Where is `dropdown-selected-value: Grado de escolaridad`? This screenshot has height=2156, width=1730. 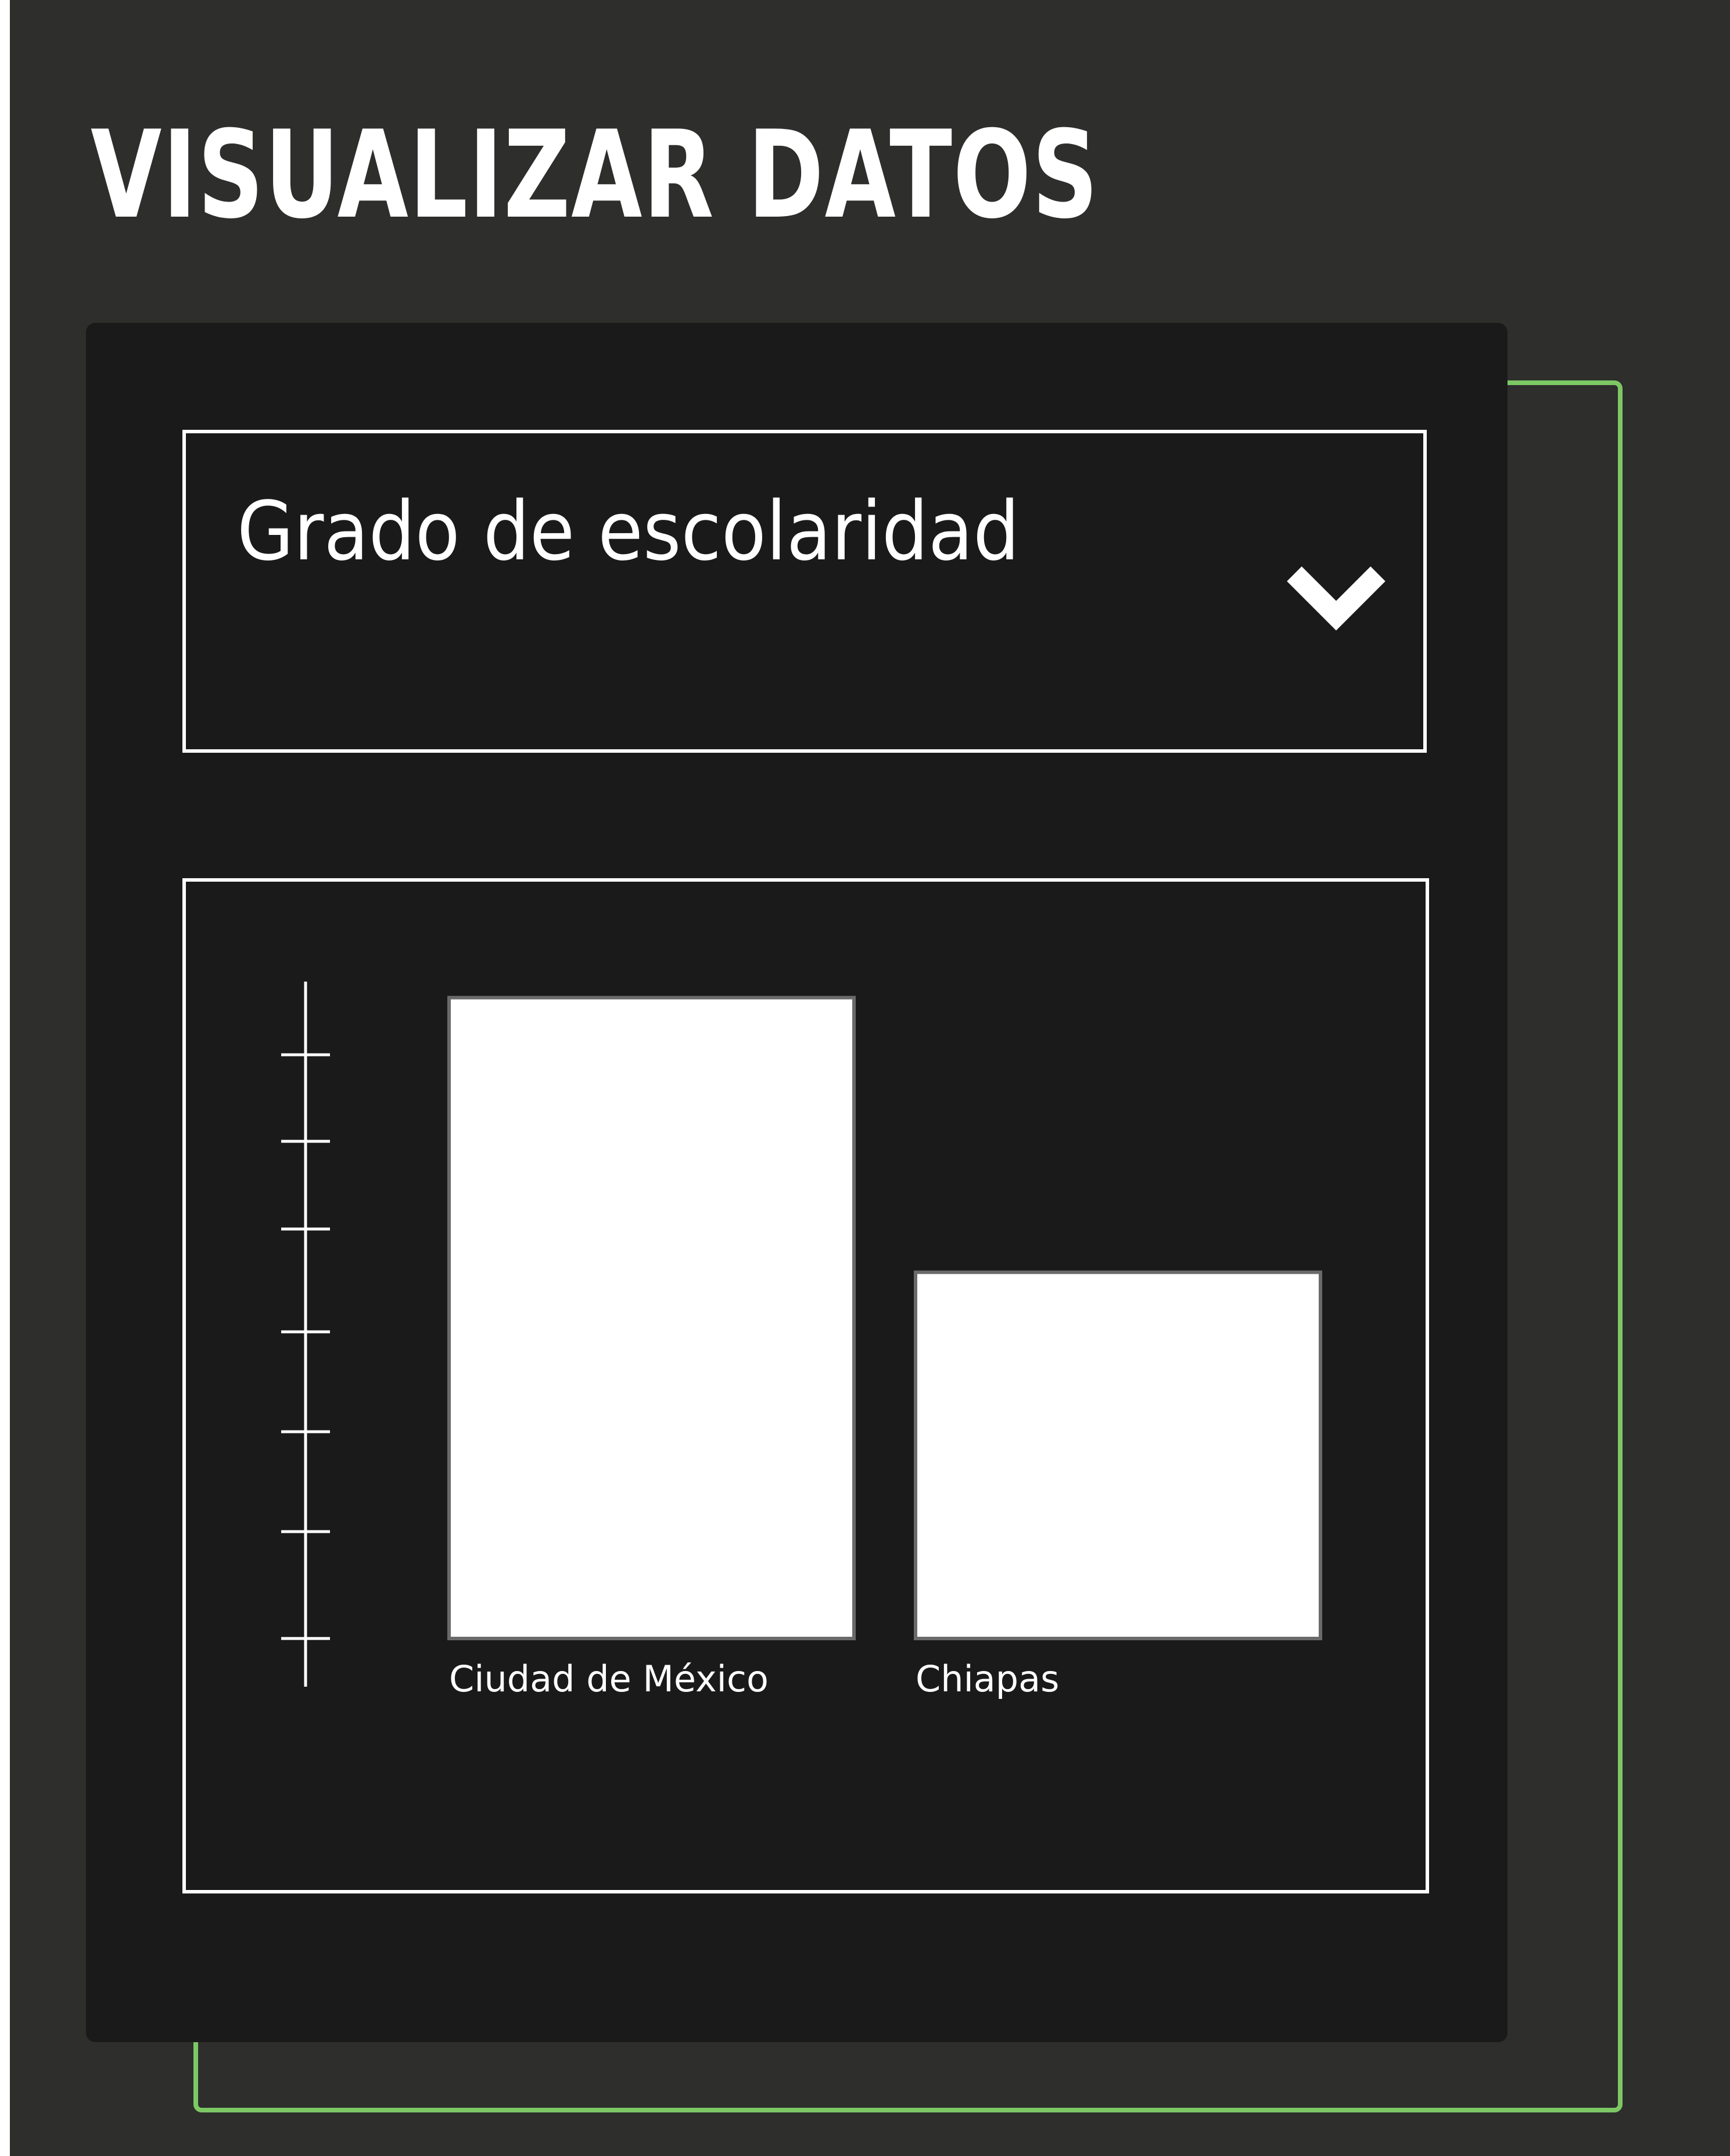
dropdown-selected-value: Grado de escolaridad is located at coordinates (628, 531).